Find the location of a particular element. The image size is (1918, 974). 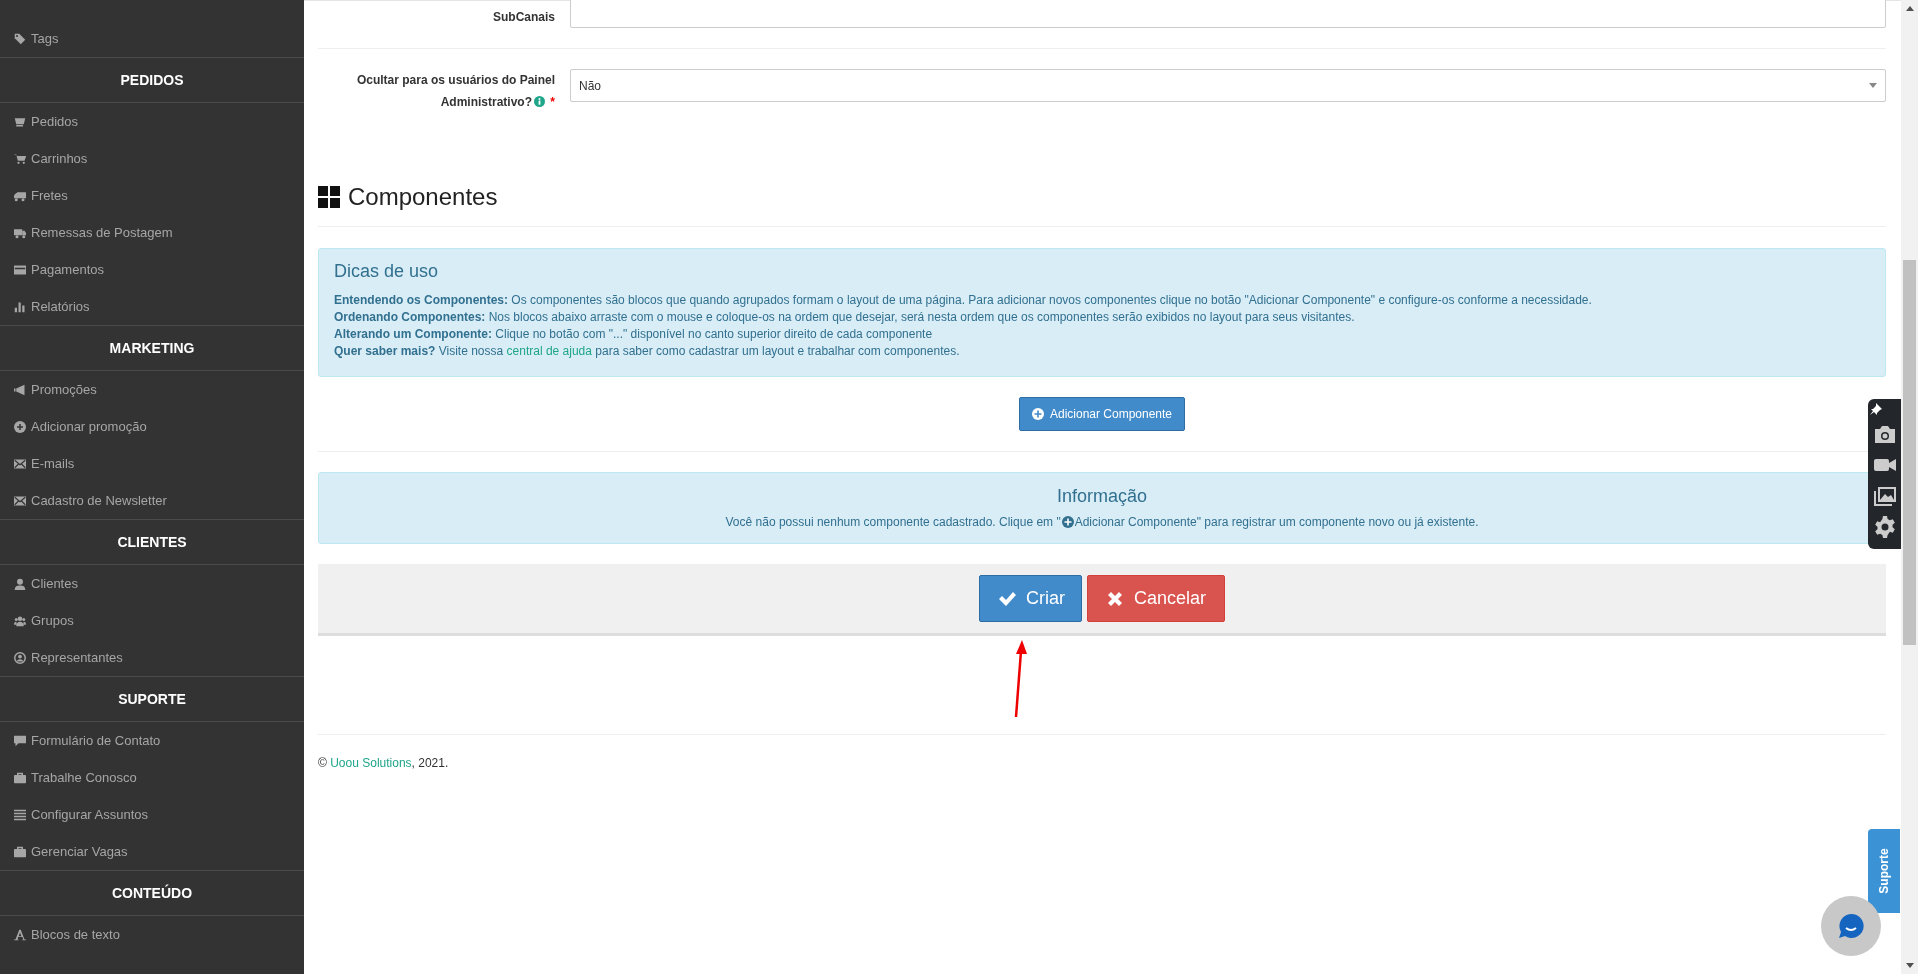

sidebar-heading: PEDIDOS is located at coordinates (152, 80).